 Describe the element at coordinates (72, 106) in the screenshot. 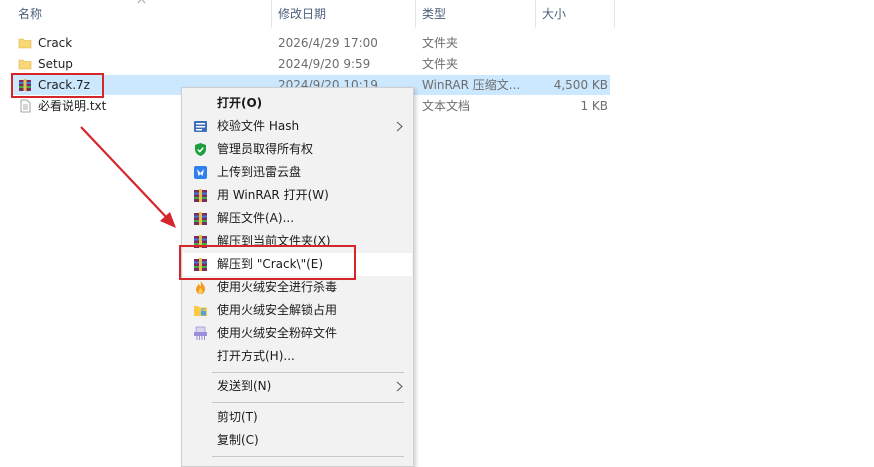

I see `file-name: 必看说明.txt` at that location.